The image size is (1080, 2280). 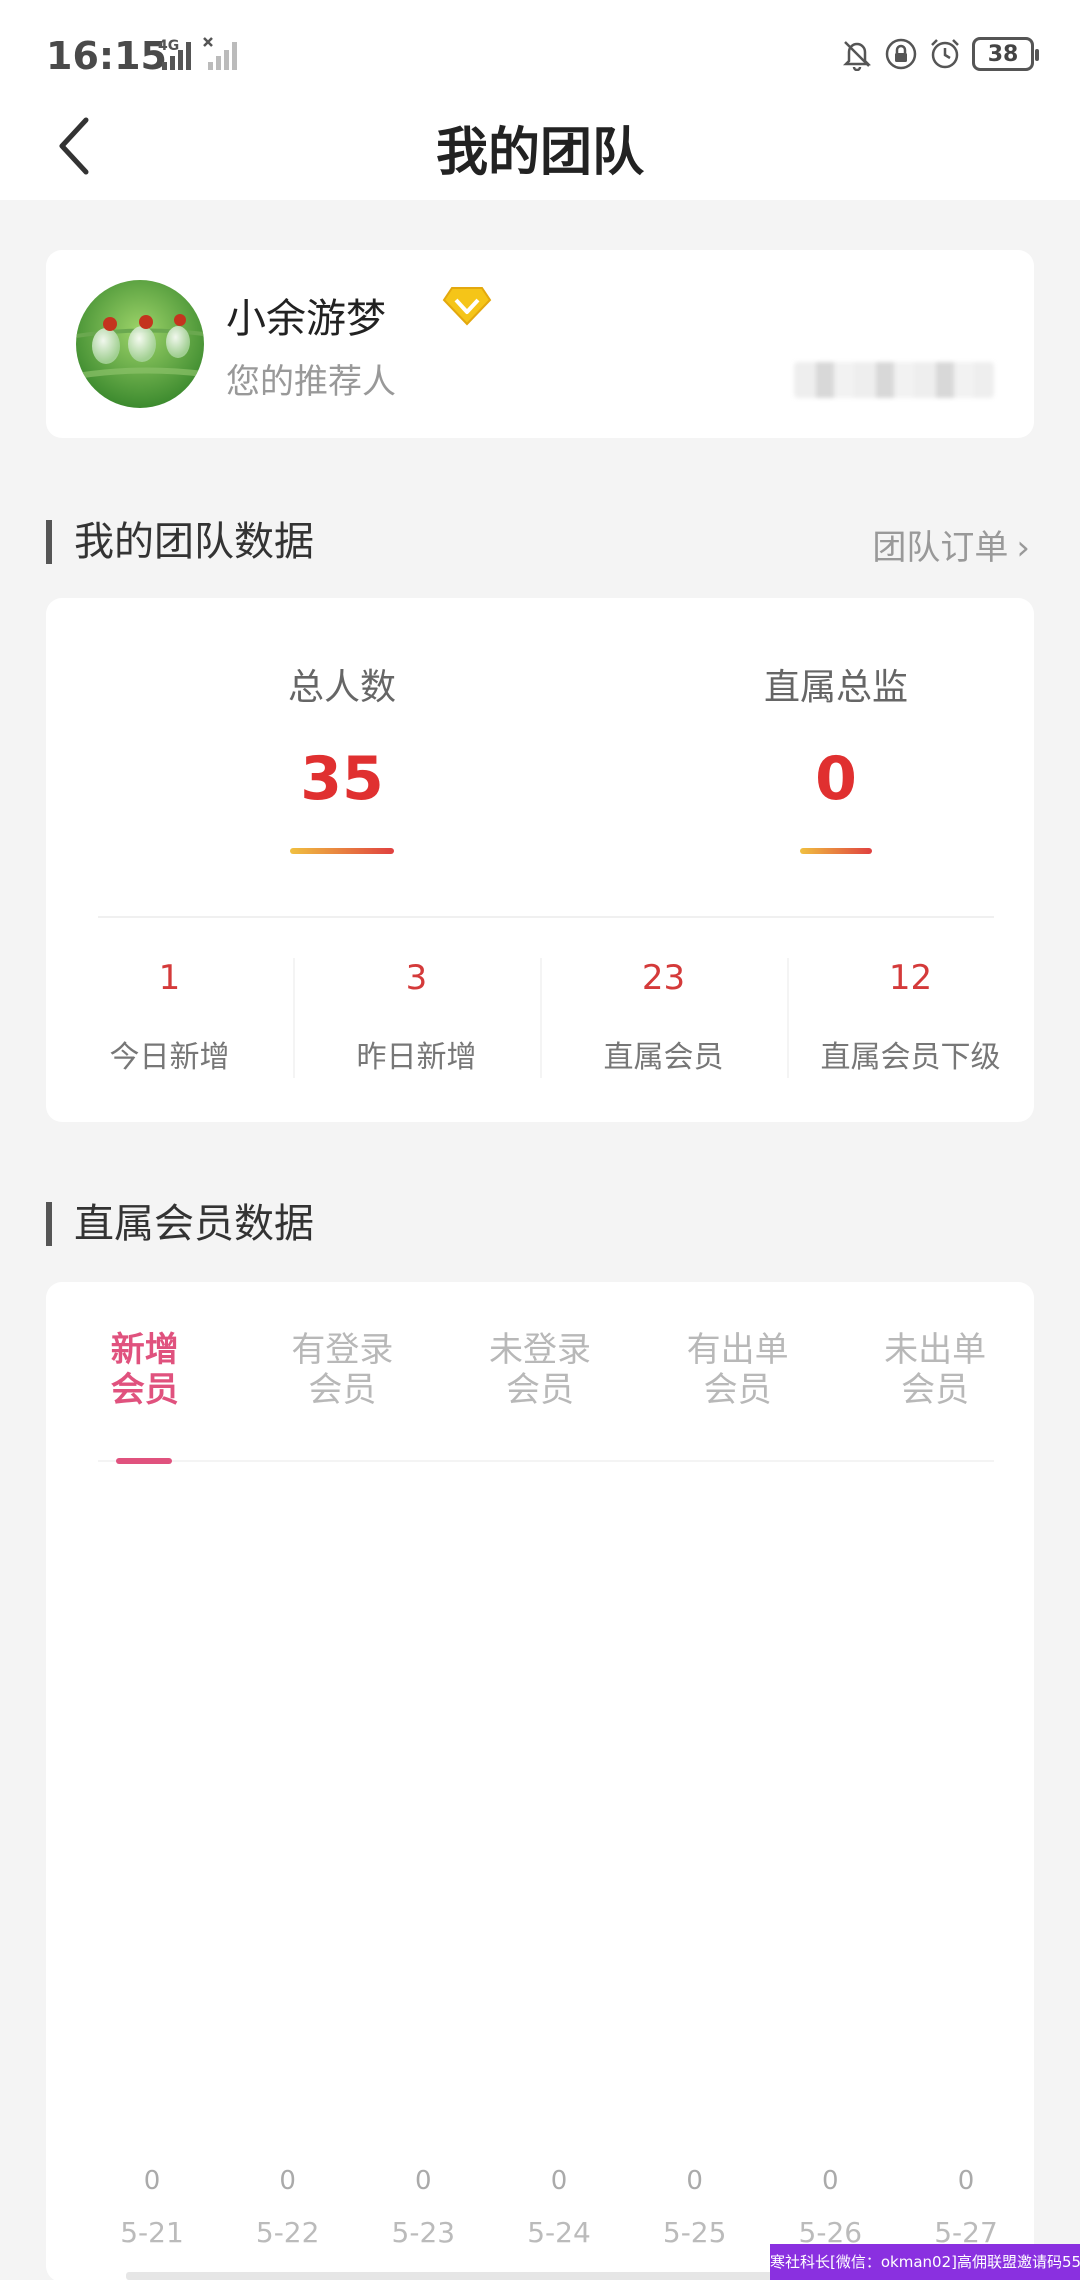 I want to click on divider, so click(x=546, y=917).